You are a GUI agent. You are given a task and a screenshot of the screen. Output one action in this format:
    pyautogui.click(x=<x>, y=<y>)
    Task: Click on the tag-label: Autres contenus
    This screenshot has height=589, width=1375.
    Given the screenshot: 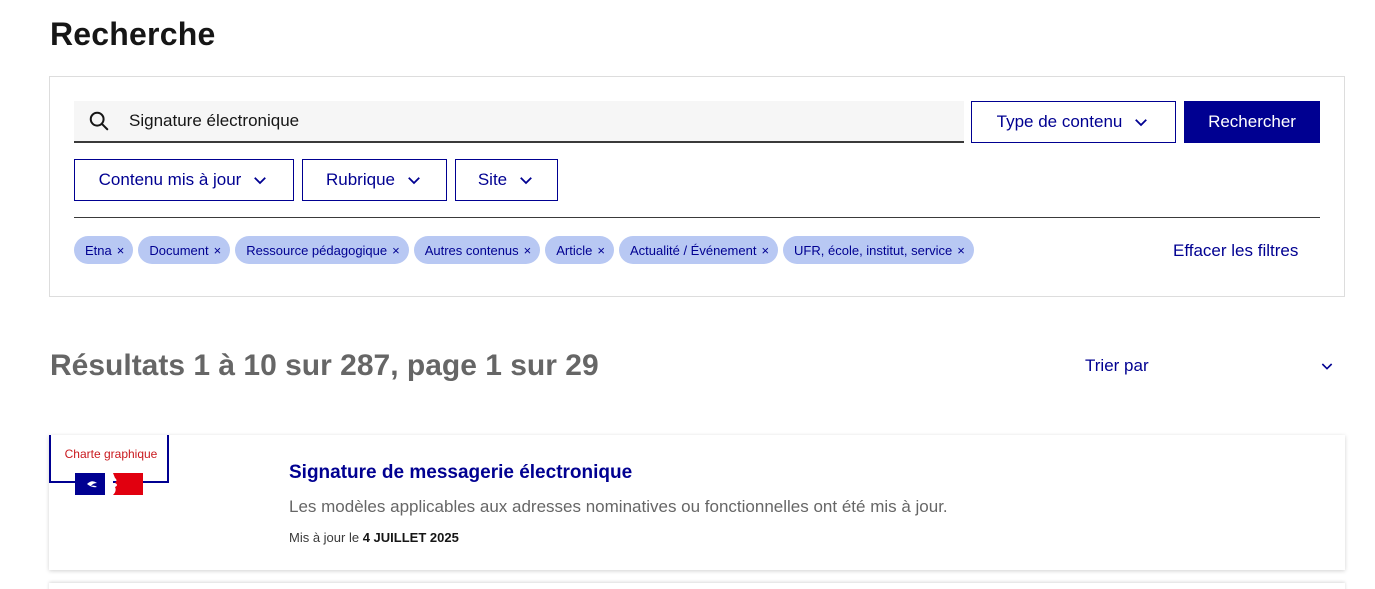 What is the action you would take?
    pyautogui.click(x=471, y=250)
    